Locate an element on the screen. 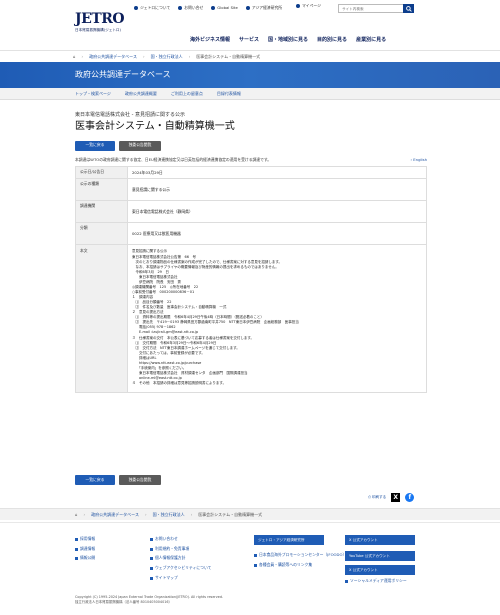 The width and height of the screenshot is (500, 615). footer-col-4: ソーシャルメディア運用ポリシー is located at coordinates (376, 583).